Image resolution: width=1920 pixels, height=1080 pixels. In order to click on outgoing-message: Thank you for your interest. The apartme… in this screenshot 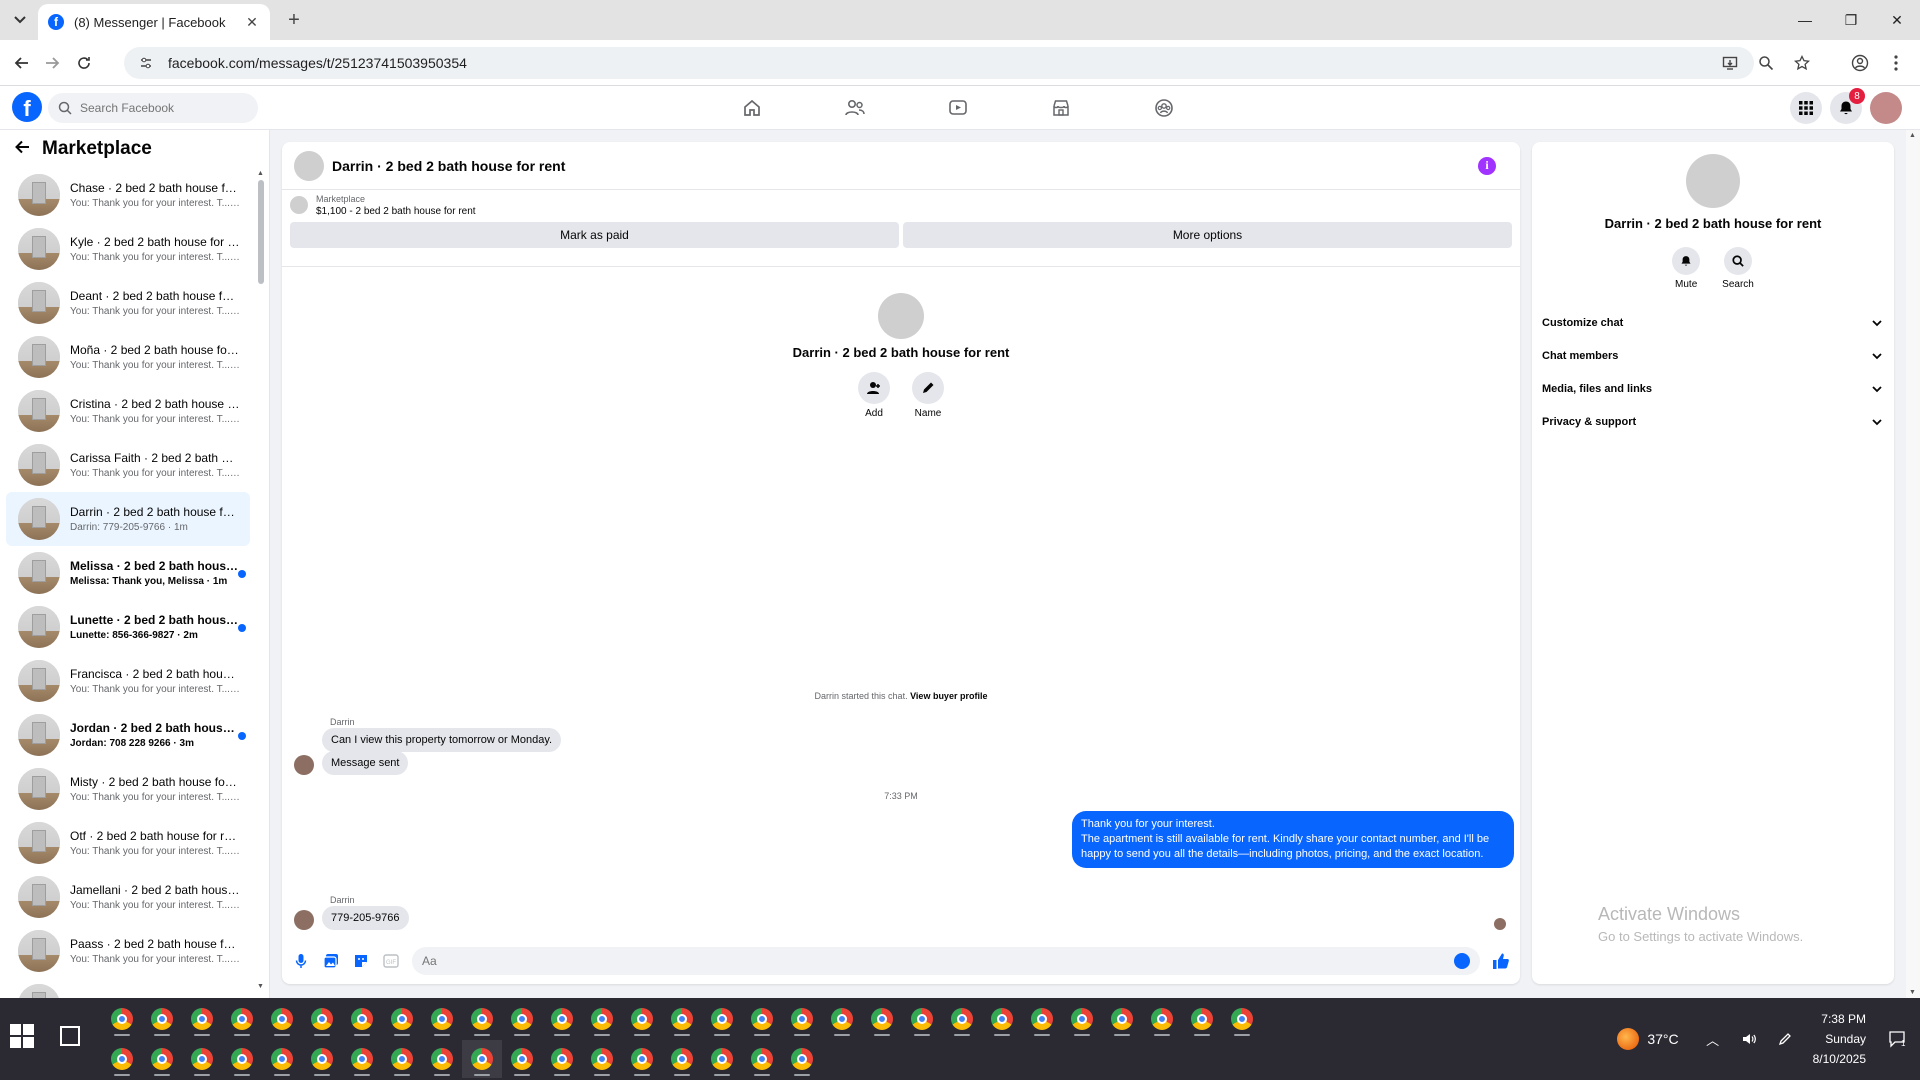, I will do `click(1293, 839)`.